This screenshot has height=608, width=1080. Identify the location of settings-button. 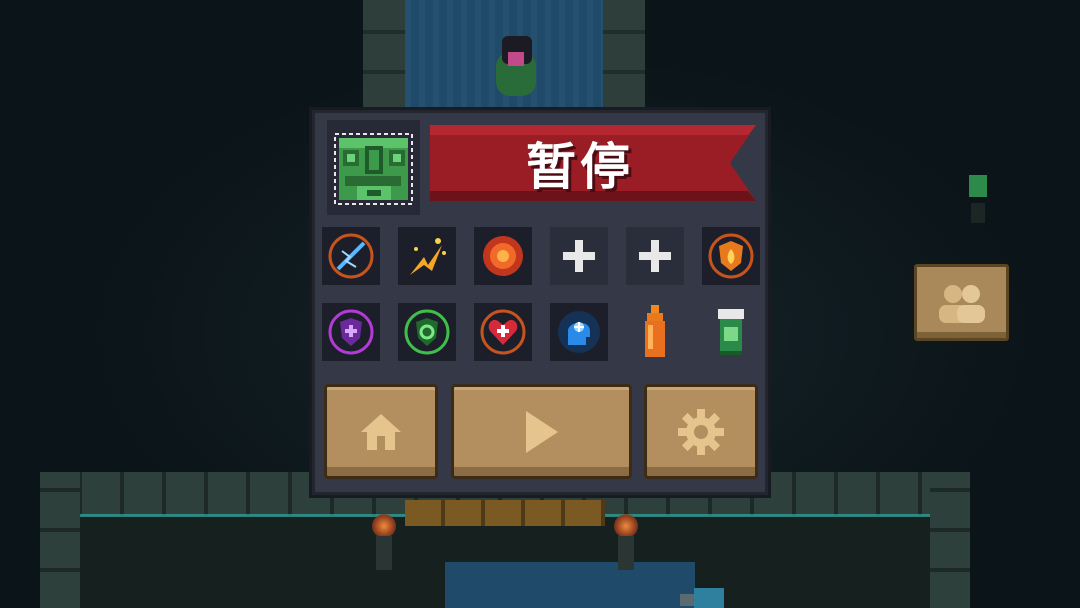
(701, 431).